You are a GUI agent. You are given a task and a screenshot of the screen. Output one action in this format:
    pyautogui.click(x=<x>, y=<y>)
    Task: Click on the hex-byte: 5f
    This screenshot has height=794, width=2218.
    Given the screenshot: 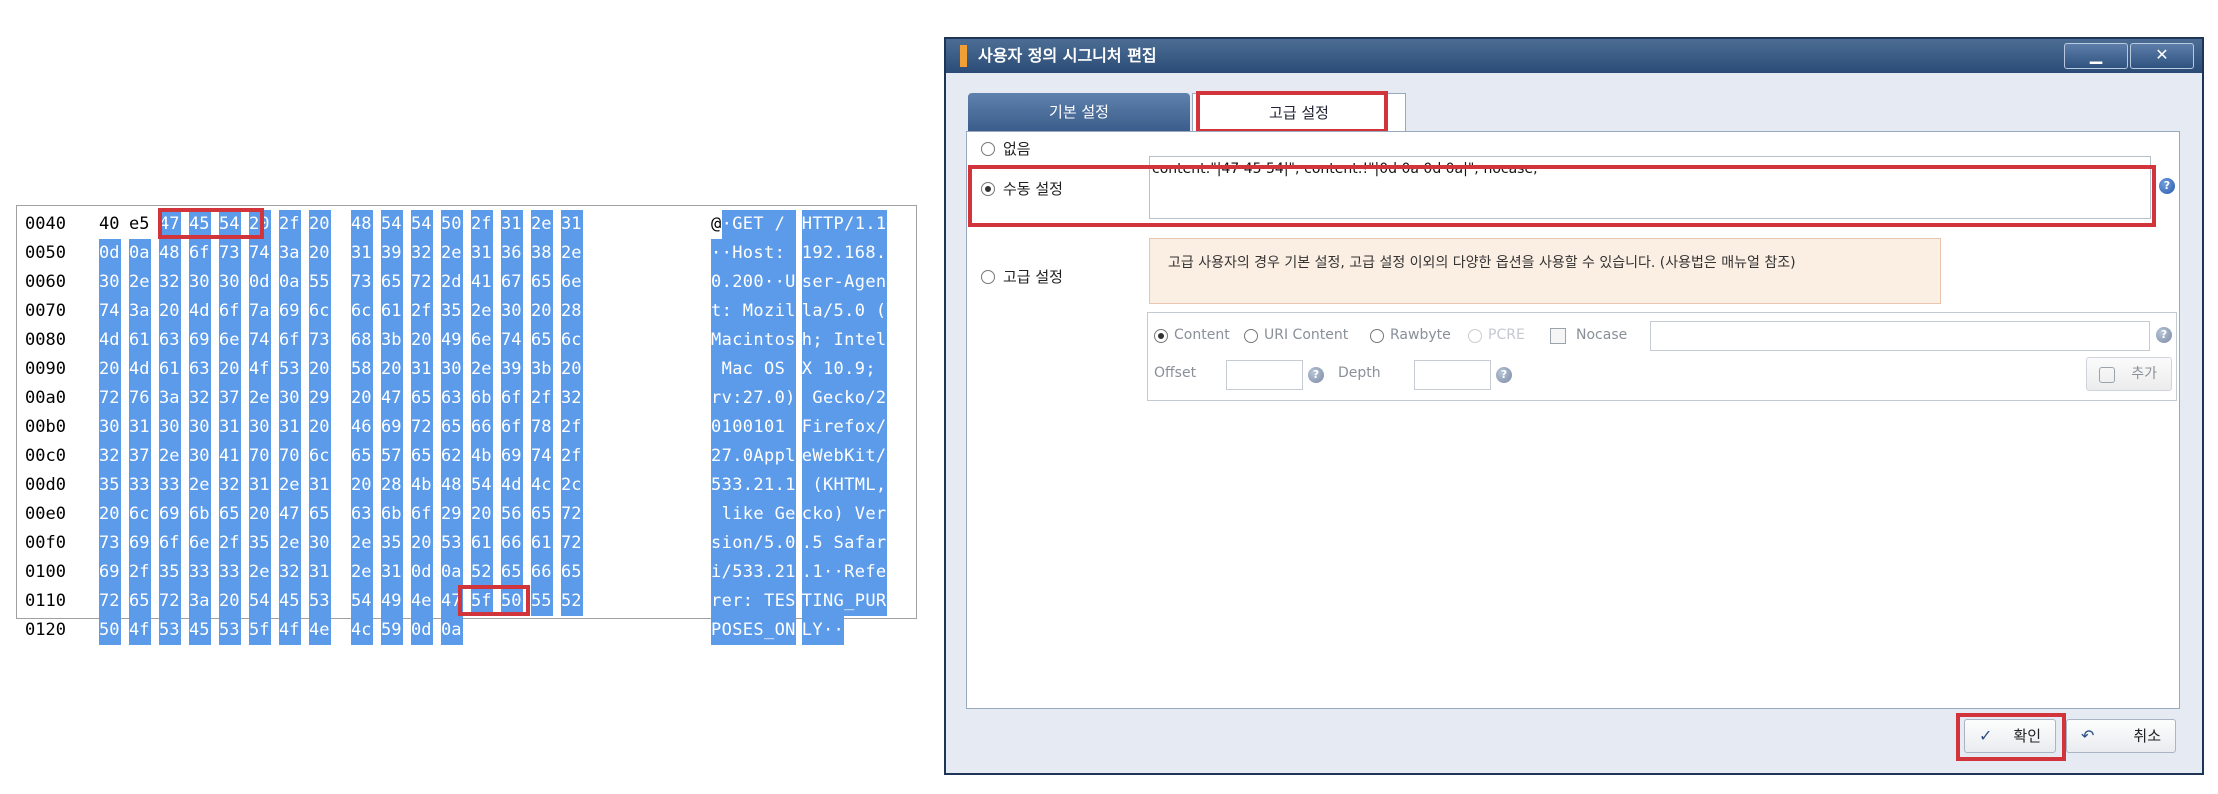 What is the action you would take?
    pyautogui.click(x=482, y=601)
    